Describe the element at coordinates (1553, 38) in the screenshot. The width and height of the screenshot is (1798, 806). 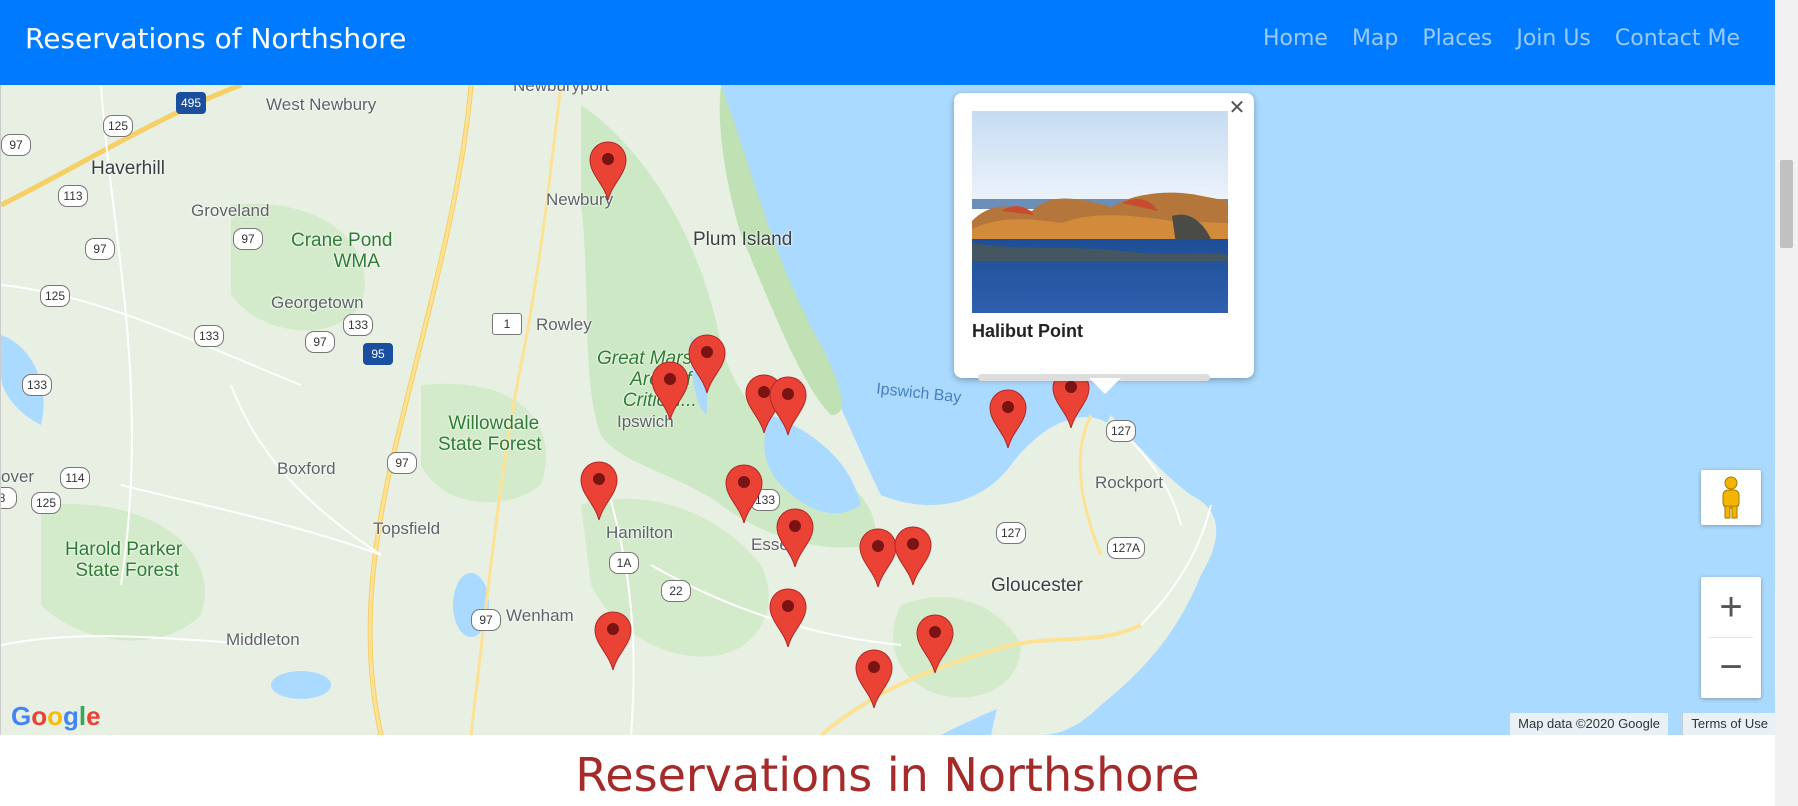
I see `nav-join-us: Join Us` at that location.